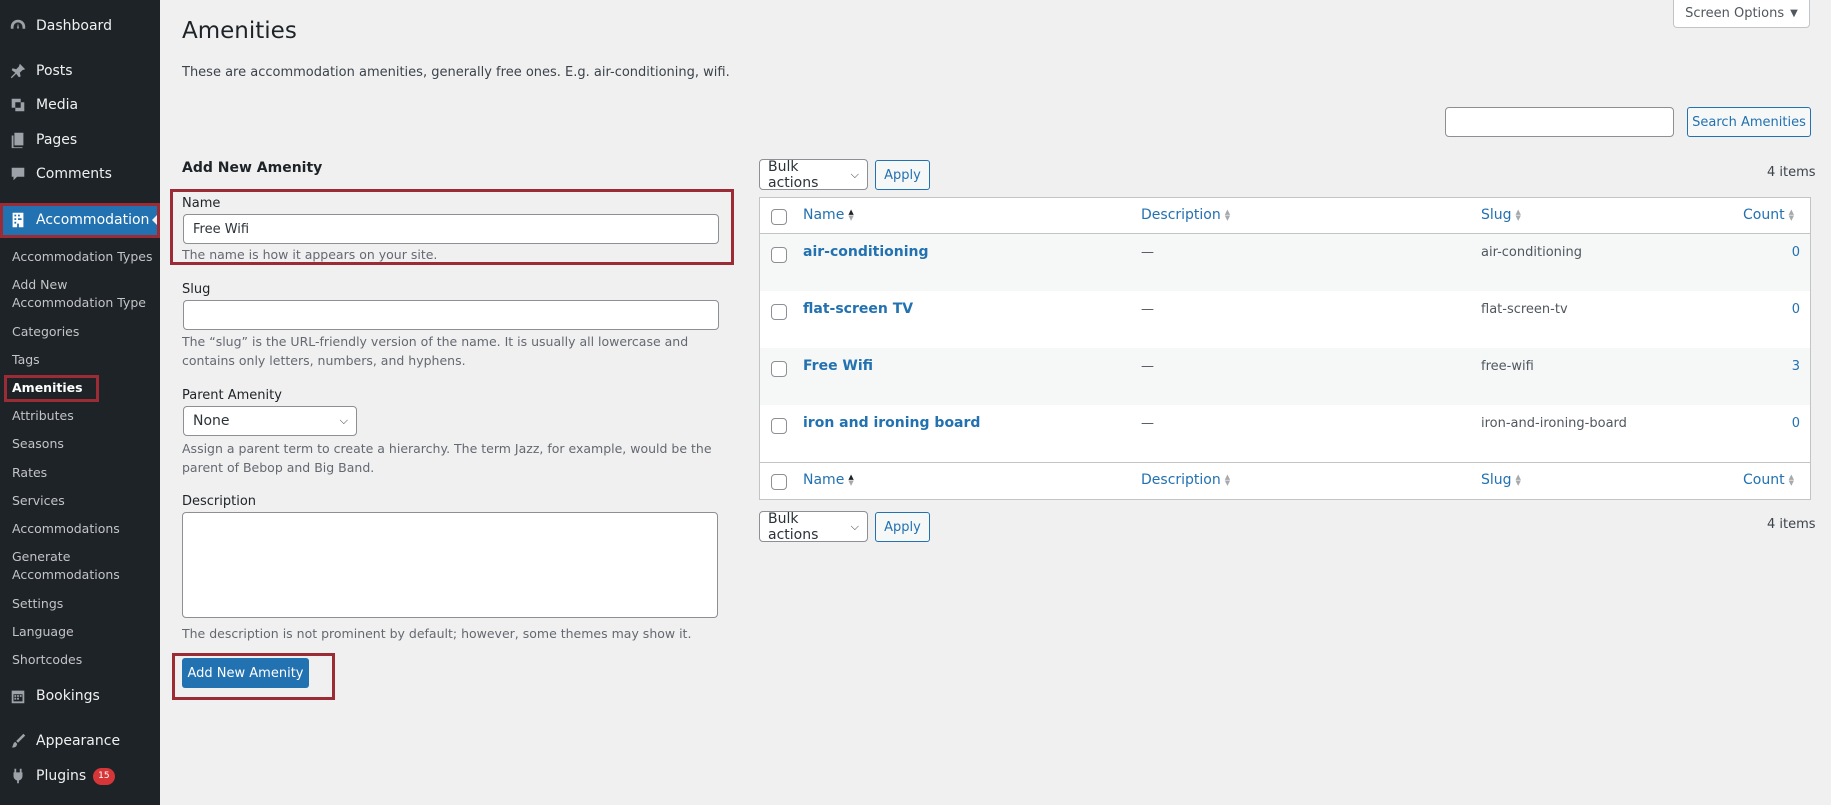 This screenshot has width=1831, height=805. What do you see at coordinates (66, 566) in the screenshot?
I see `submenu-generate-accommodations: Generate Accommodations` at bounding box center [66, 566].